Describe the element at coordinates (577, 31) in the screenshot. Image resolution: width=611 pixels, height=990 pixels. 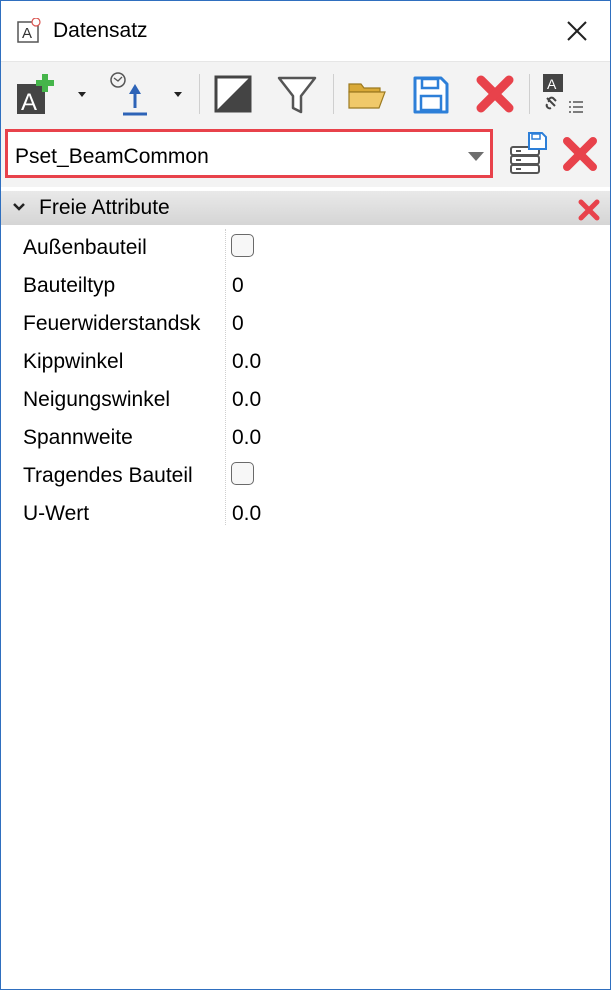
I see `close-icon` at that location.